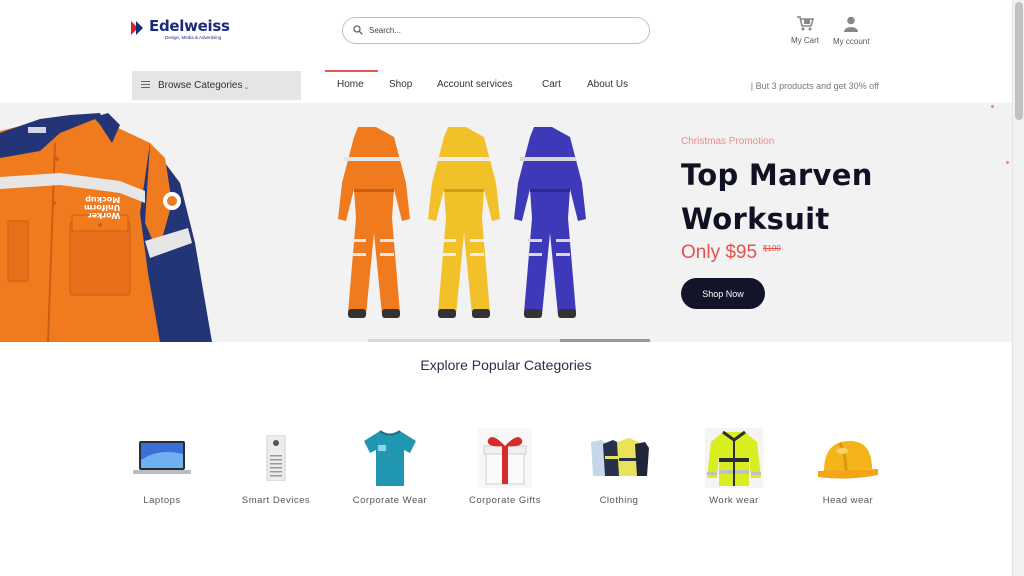  I want to click on category-work-wear: Work wear, so click(734, 467).